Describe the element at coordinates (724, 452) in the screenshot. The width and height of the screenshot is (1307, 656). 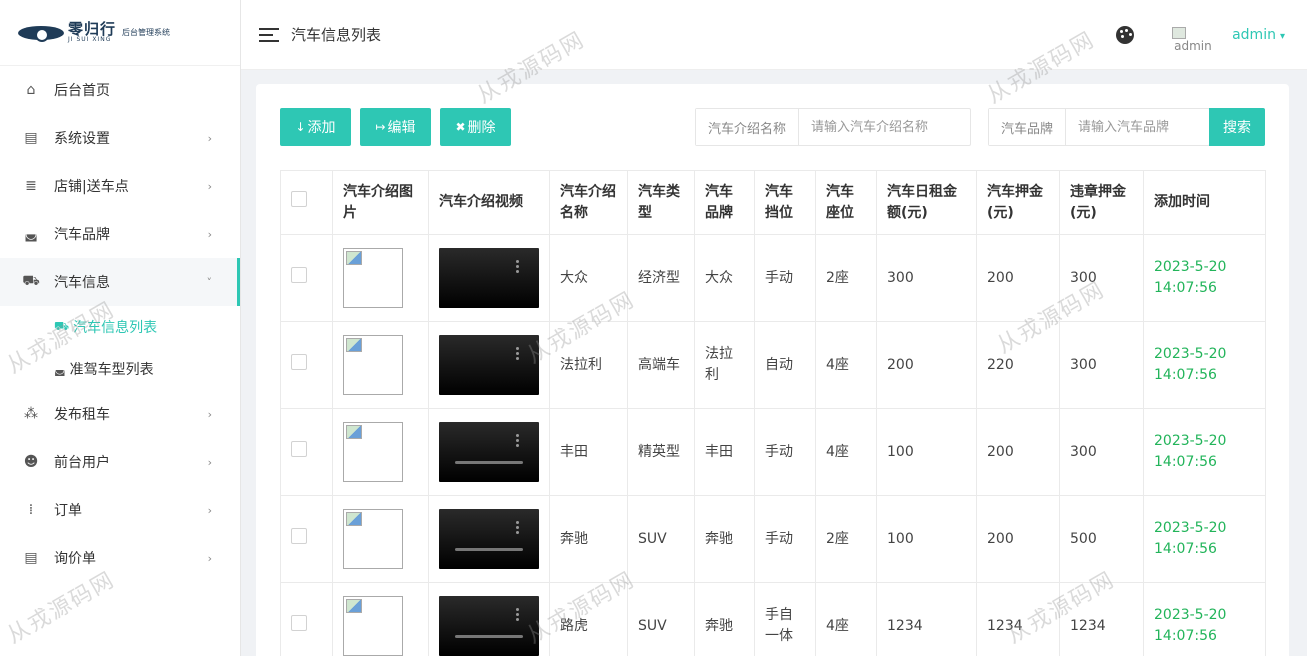
I see `cell-brand: 丰田` at that location.